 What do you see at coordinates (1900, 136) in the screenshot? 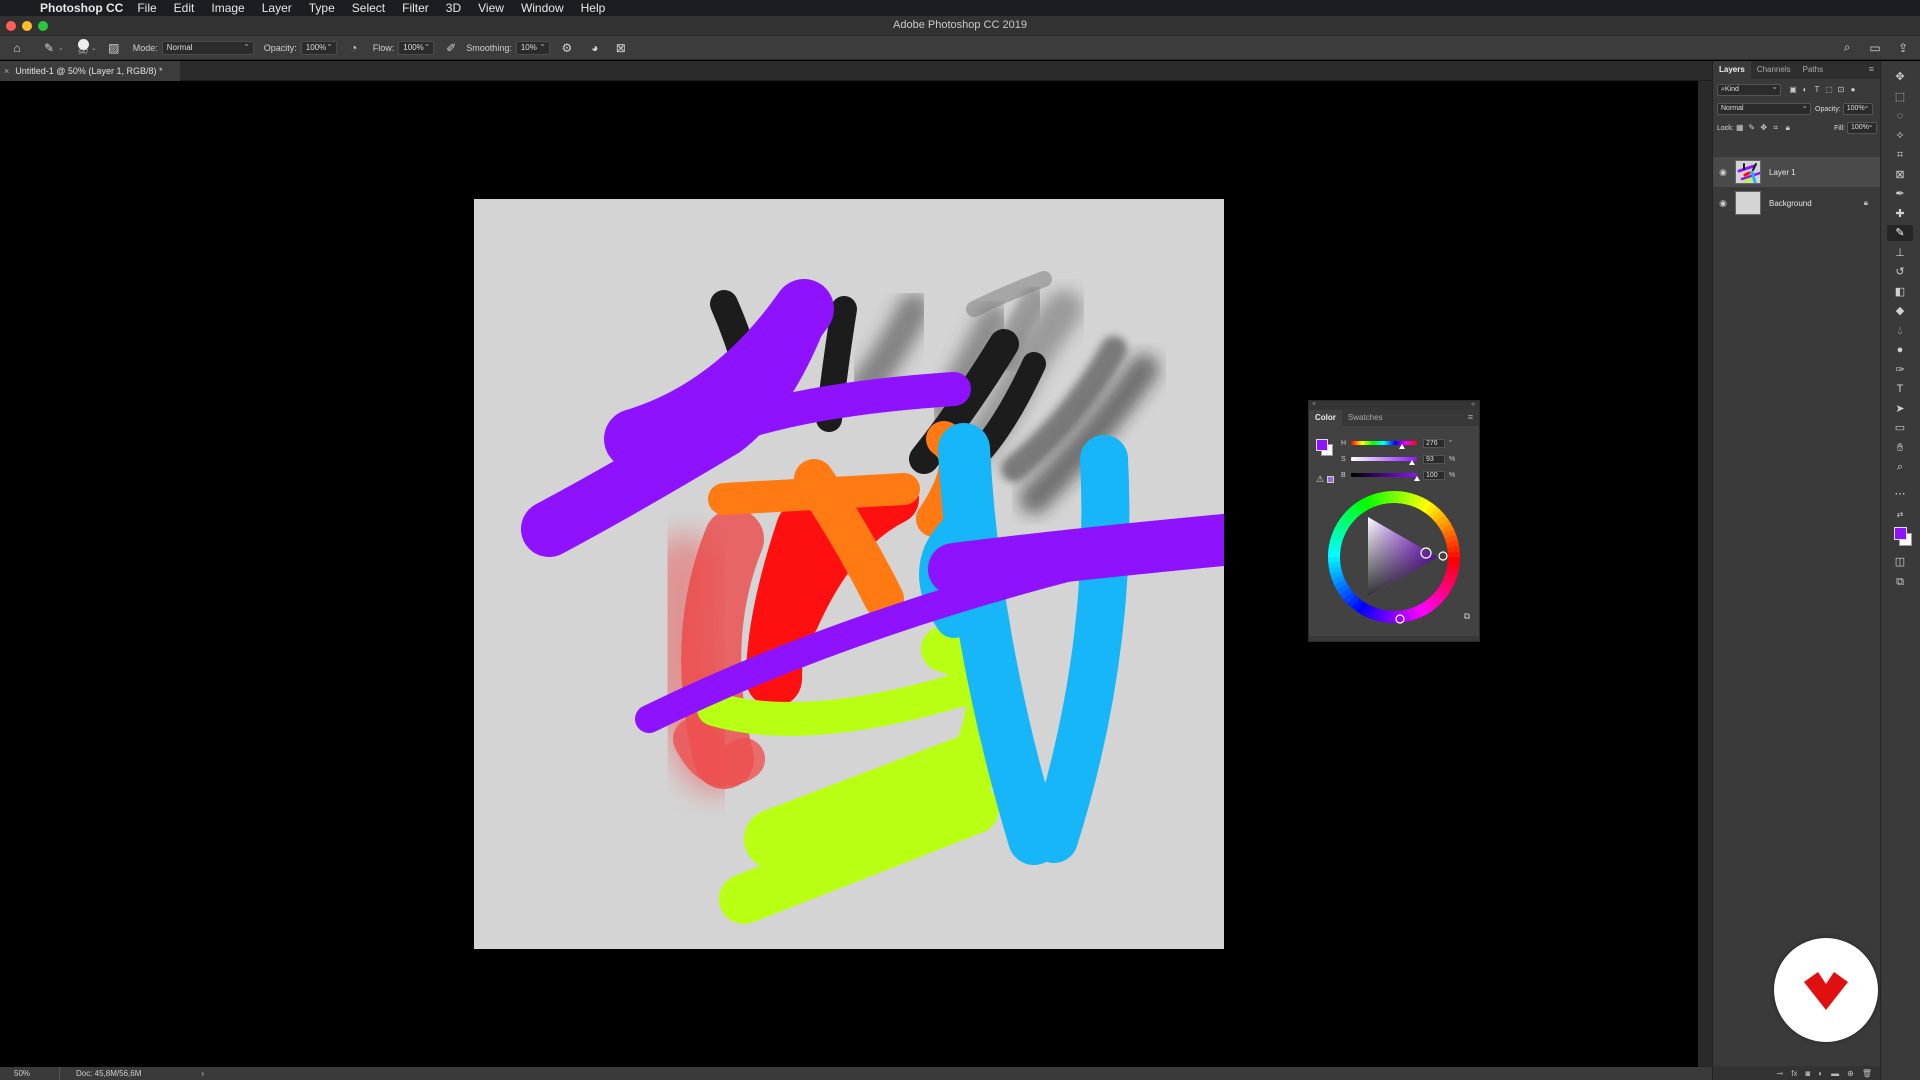
I see `quick-selection-tool-icon: ✧` at bounding box center [1900, 136].